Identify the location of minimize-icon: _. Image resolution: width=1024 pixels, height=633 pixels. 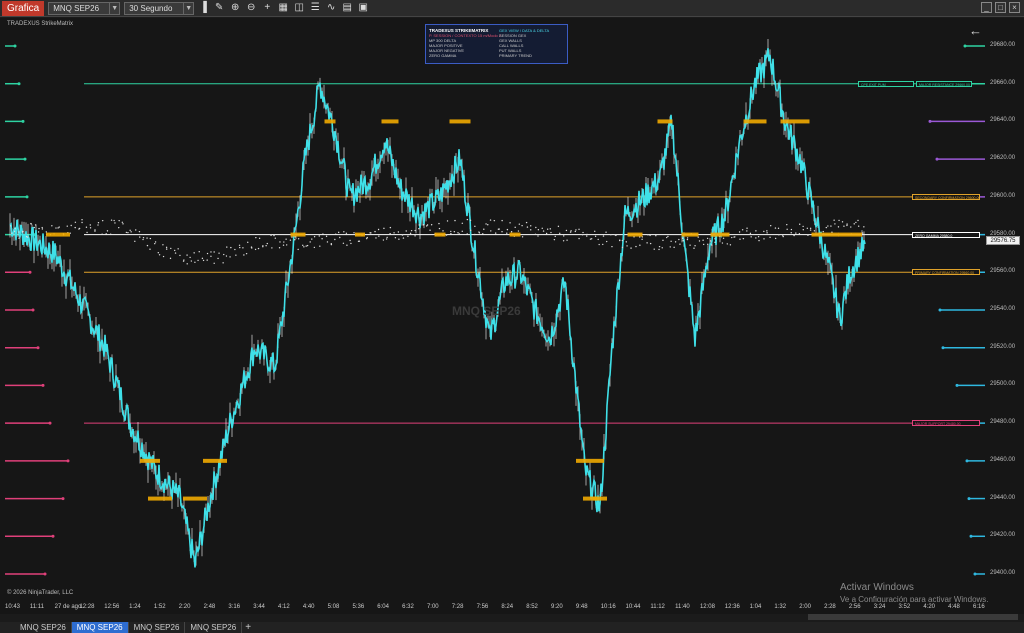
(986, 7).